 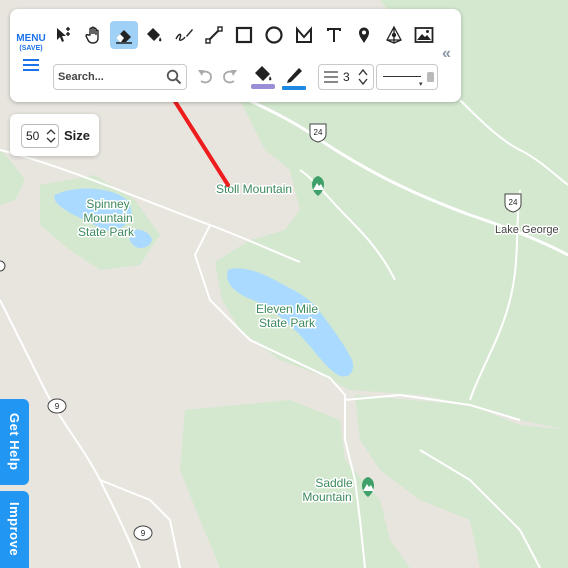 What do you see at coordinates (235, 55) in the screenshot?
I see `drawing-toolbar: MENU (SAVE) « Search... 3 ▾` at bounding box center [235, 55].